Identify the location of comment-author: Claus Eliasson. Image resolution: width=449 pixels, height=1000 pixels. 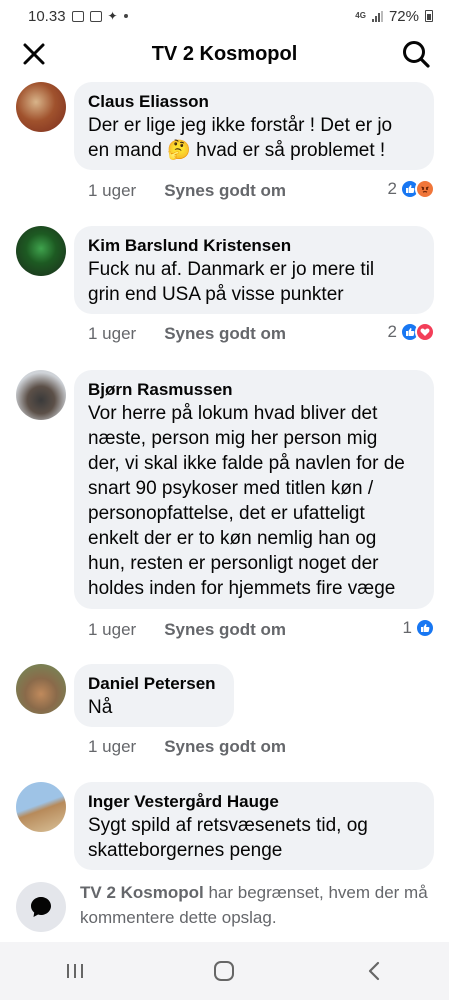
(254, 102).